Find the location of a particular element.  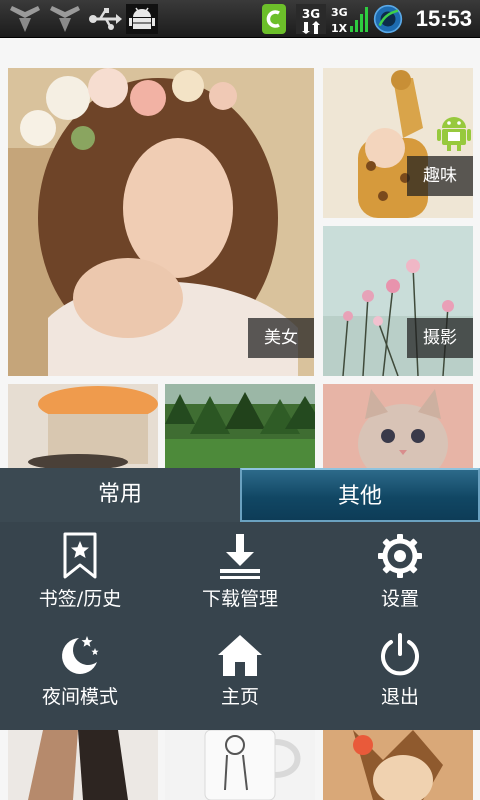

forest-photo is located at coordinates (240, 429).